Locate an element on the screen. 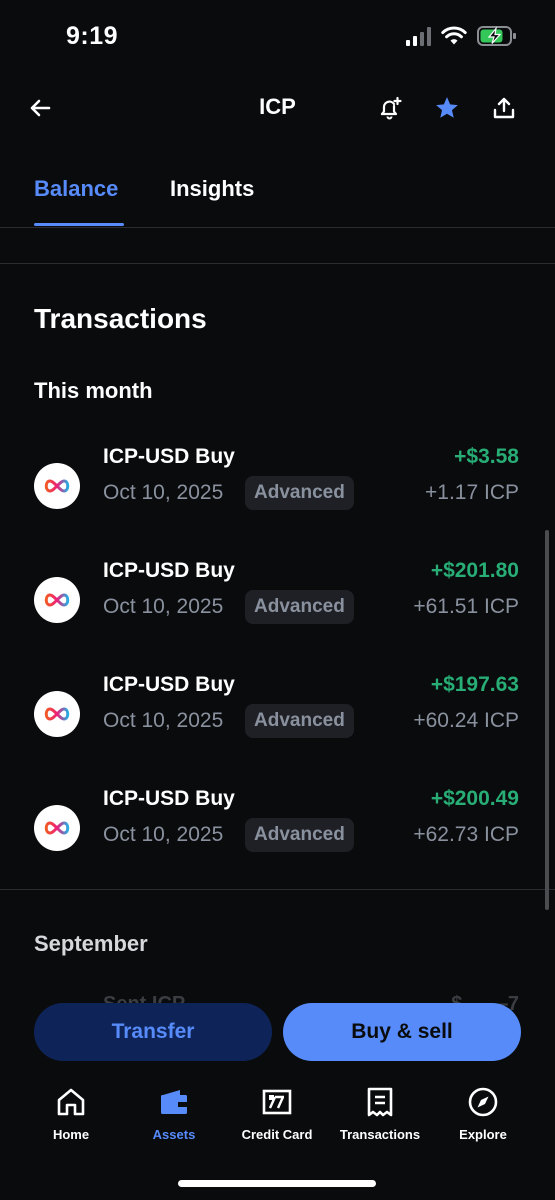 This screenshot has height=1200, width=555. transaction-crypto-amount: +1.17 ICP is located at coordinates (472, 492).